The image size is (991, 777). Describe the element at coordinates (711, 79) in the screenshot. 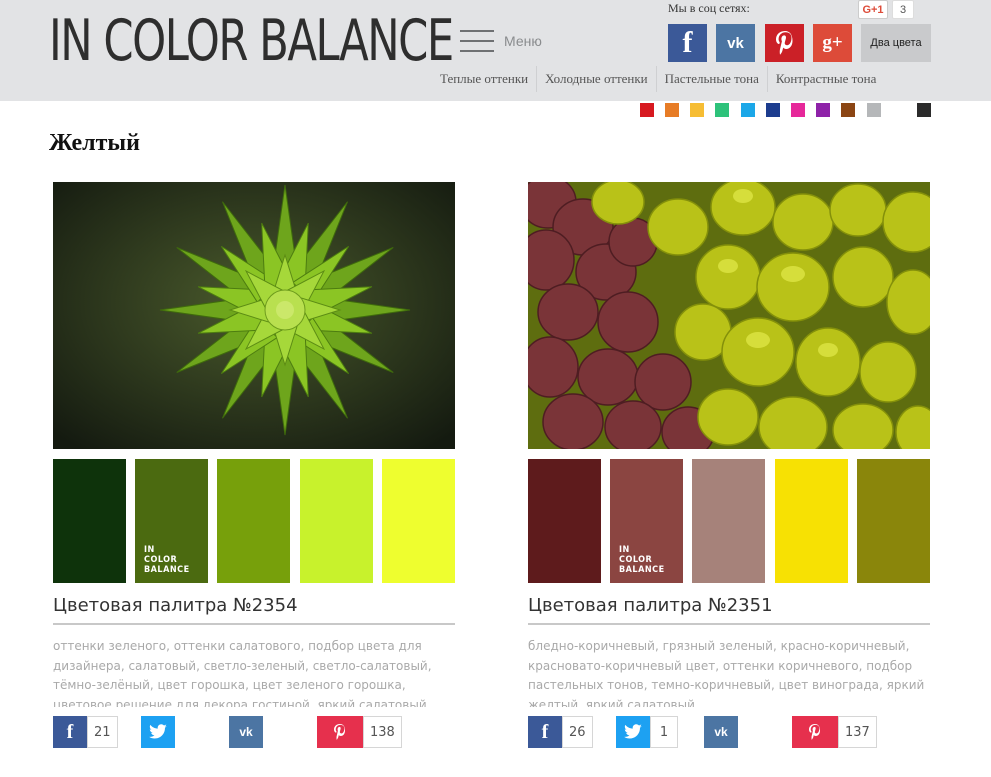

I see `nav-pastel-tones: Пастельные тона` at that location.